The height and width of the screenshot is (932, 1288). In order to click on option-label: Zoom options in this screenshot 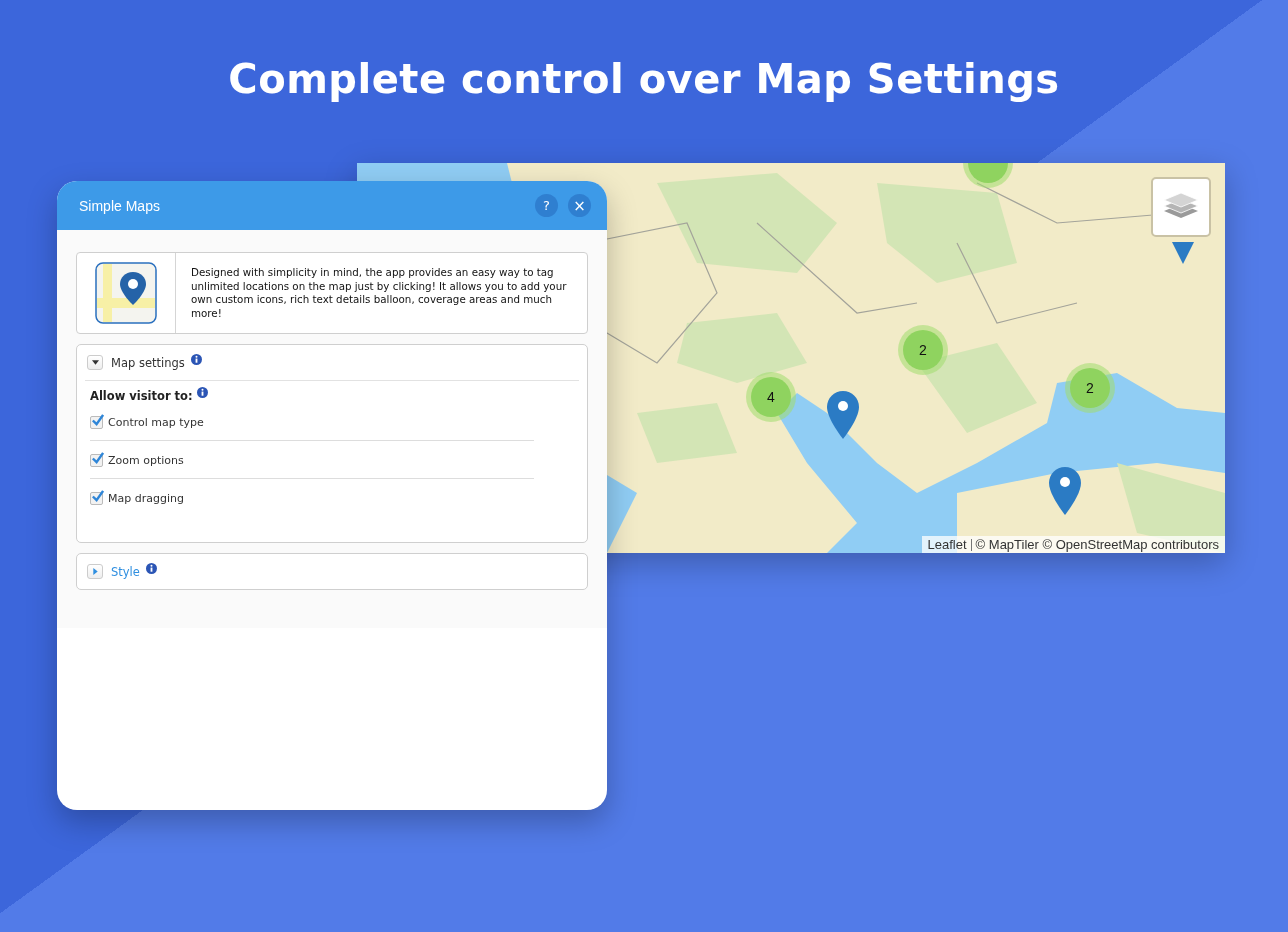, I will do `click(146, 460)`.